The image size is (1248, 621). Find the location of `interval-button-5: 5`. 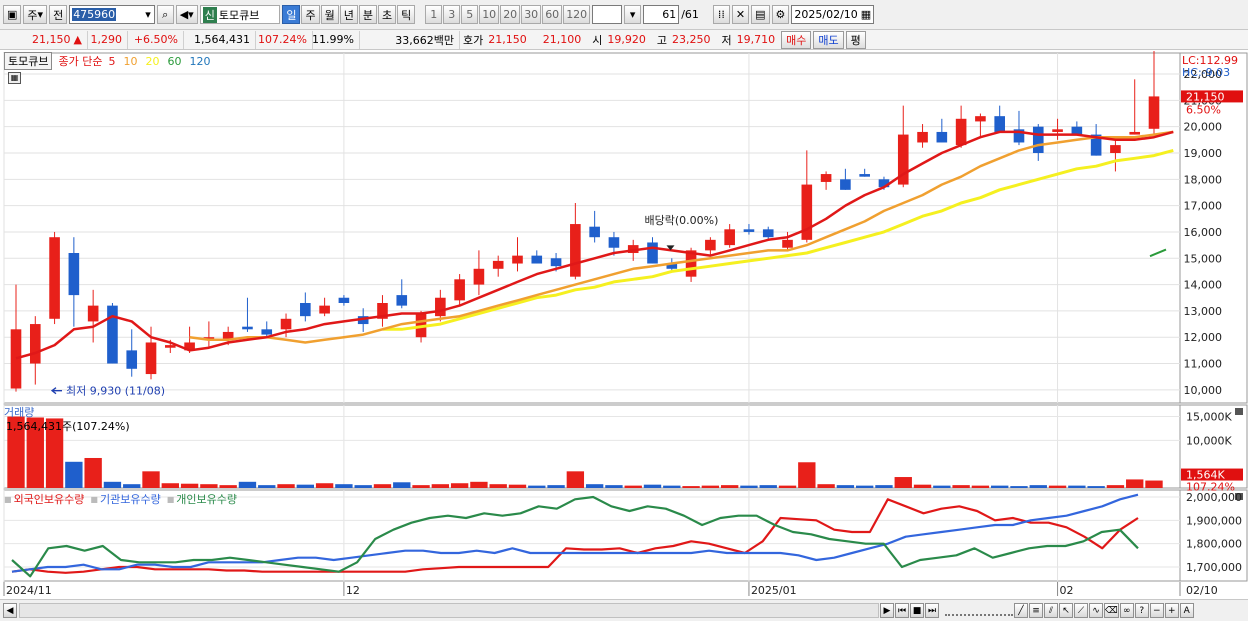

interval-button-5: 5 is located at coordinates (470, 14).